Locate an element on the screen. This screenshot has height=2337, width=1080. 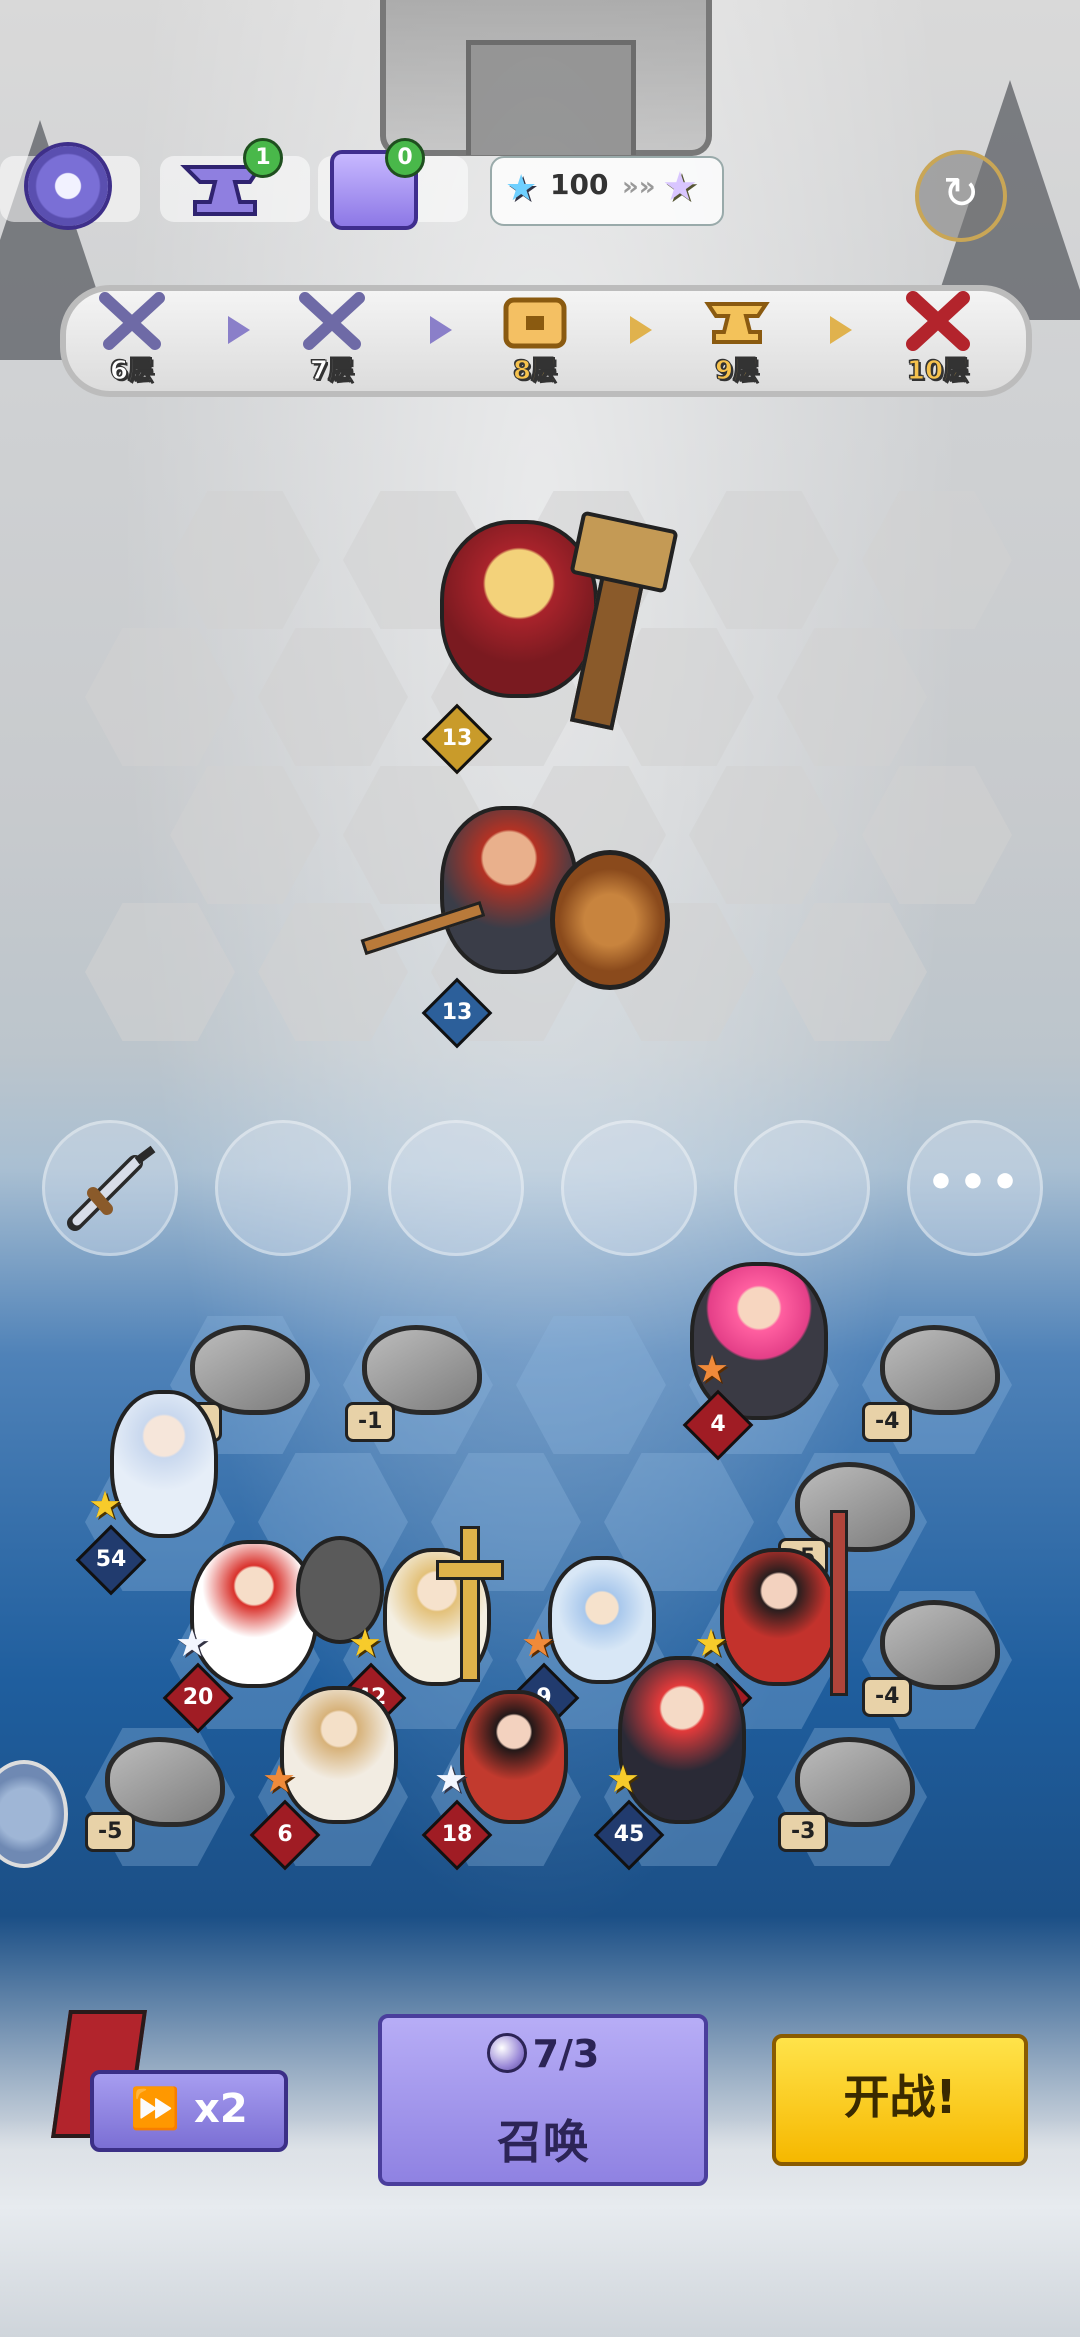
speed-label: x2 is located at coordinates (221, 2109).